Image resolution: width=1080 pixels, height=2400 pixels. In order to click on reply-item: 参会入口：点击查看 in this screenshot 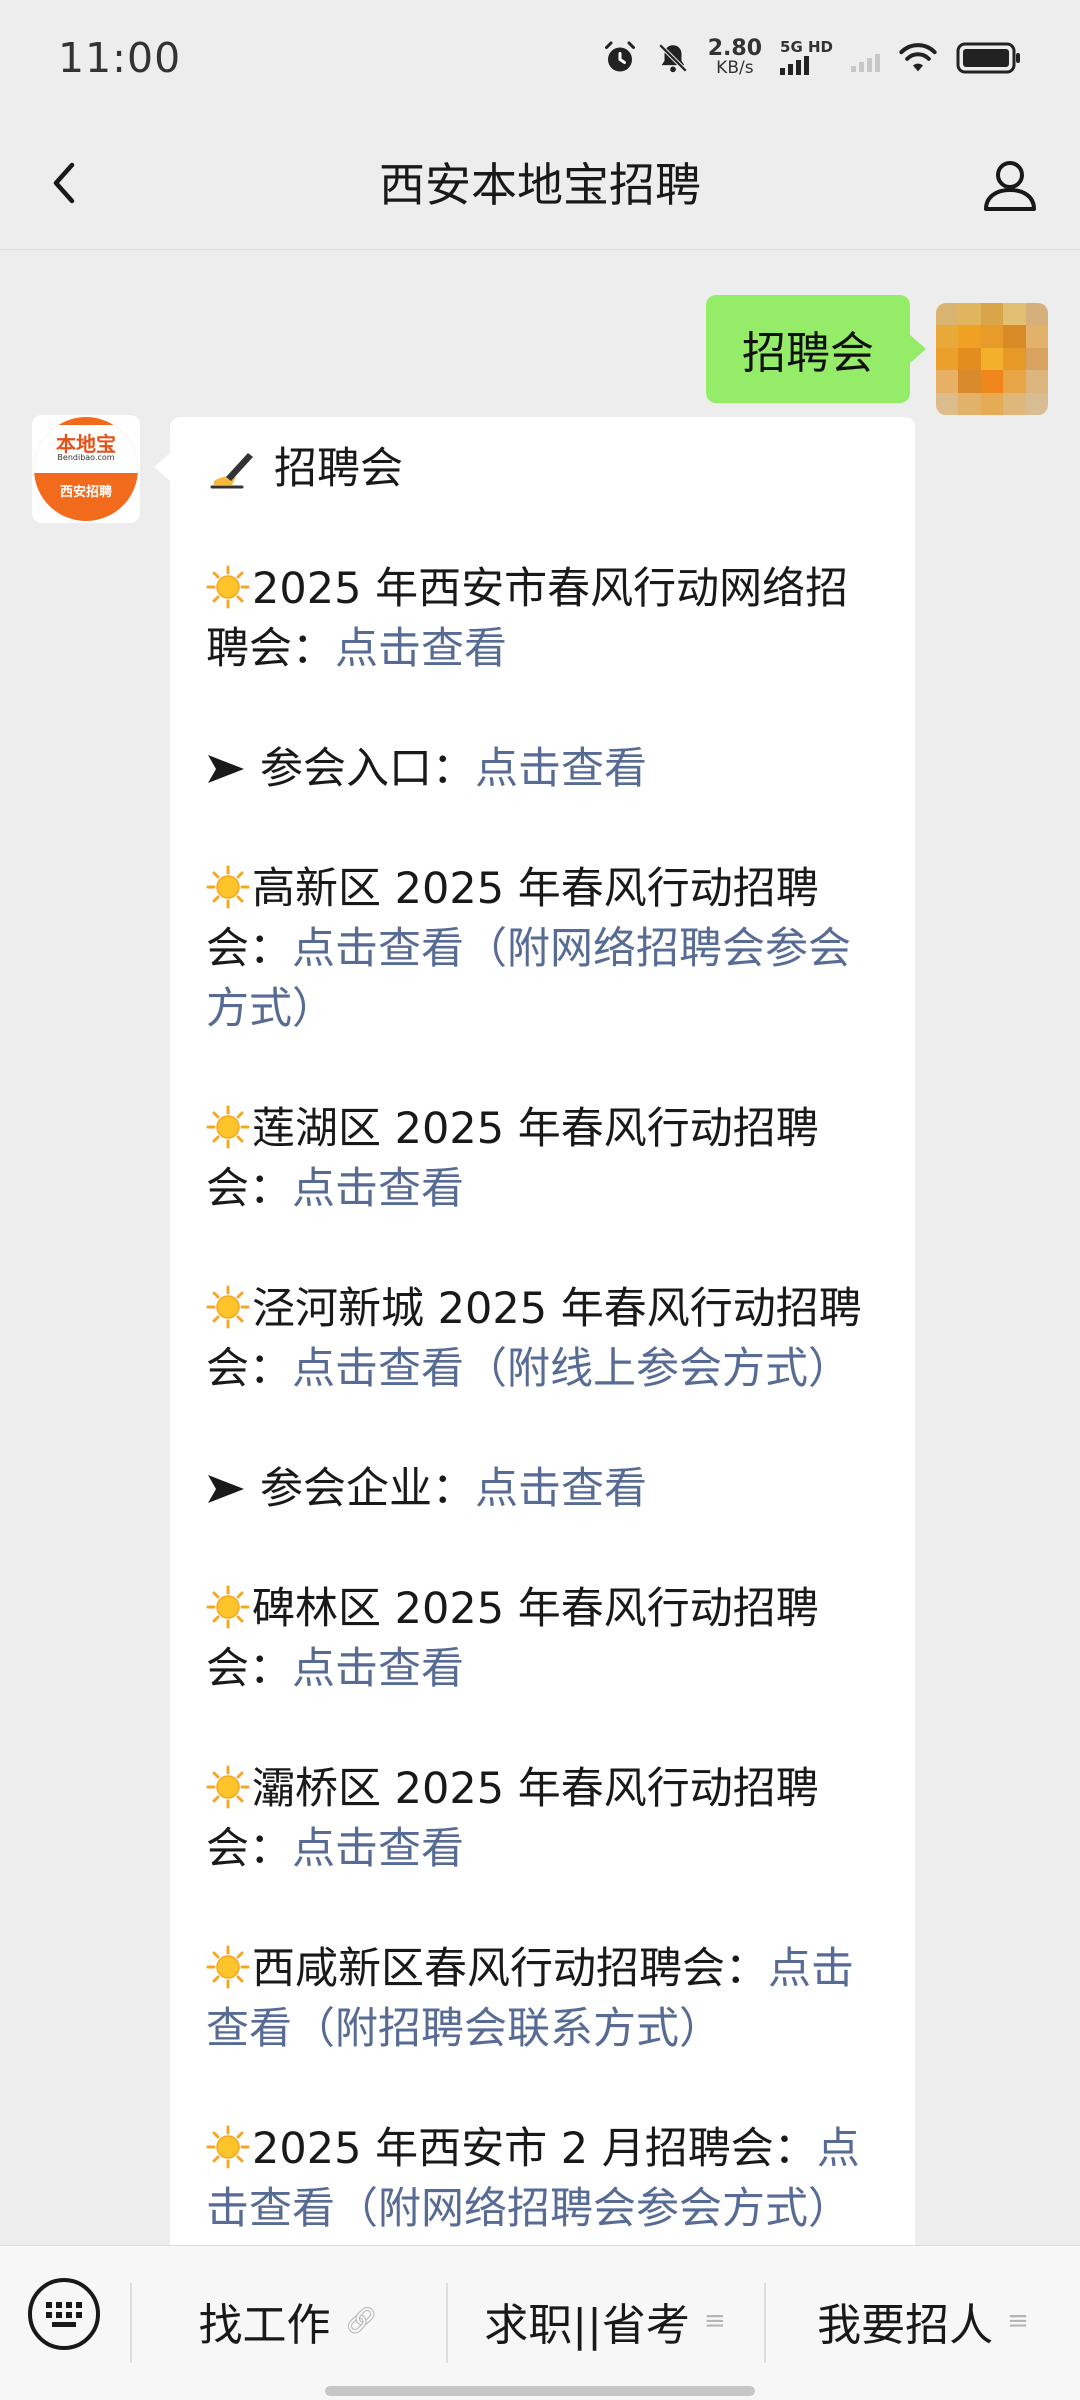, I will do `click(545, 769)`.